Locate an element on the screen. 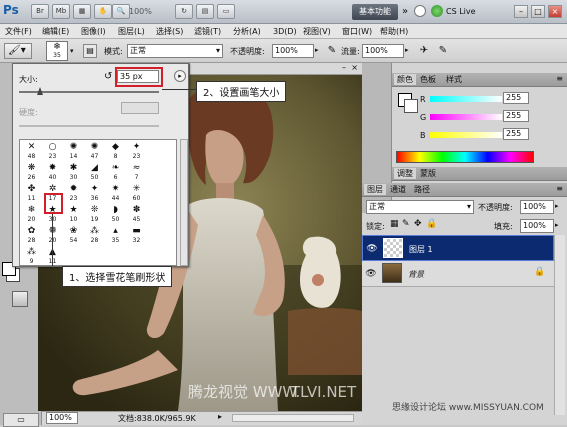 The image size is (567, 427). layer-blend-mode-select: 正常 ▾ is located at coordinates (420, 207).